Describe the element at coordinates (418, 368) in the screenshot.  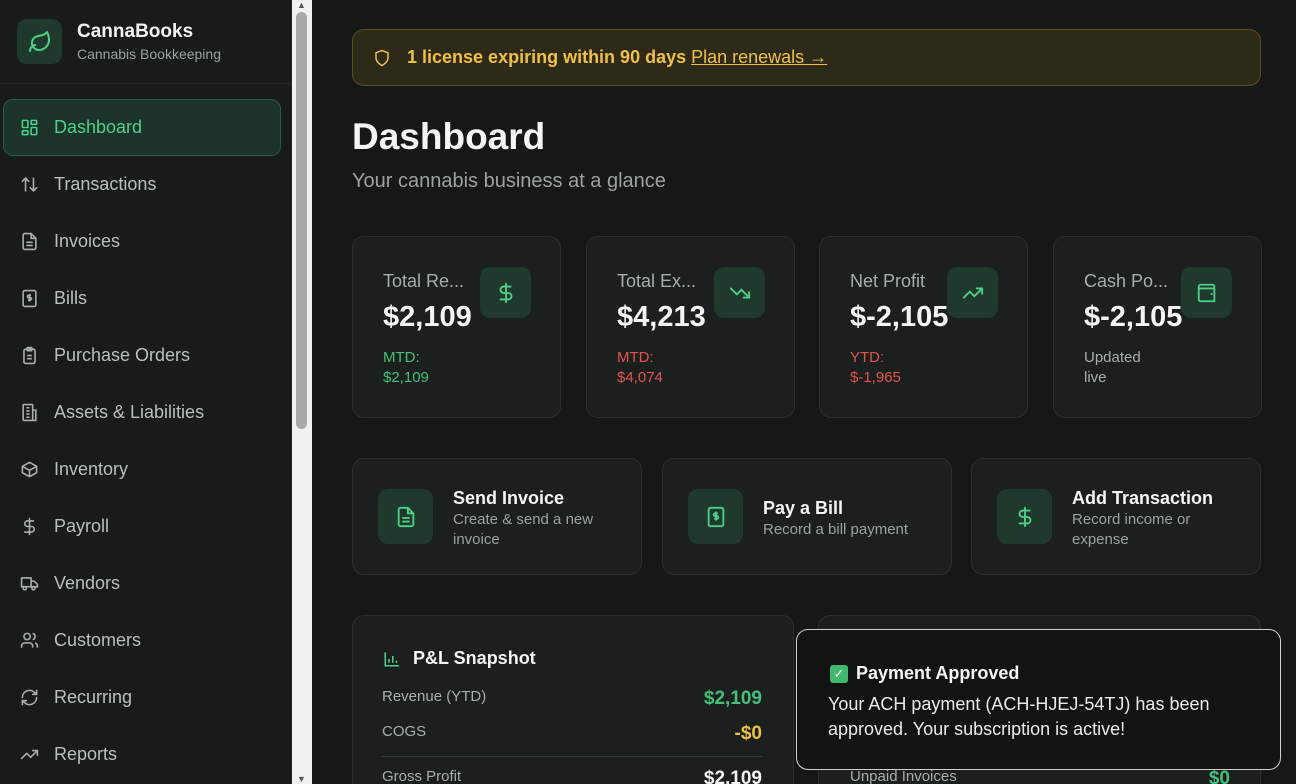
I see `stat-sub: MTD: $2,109` at that location.